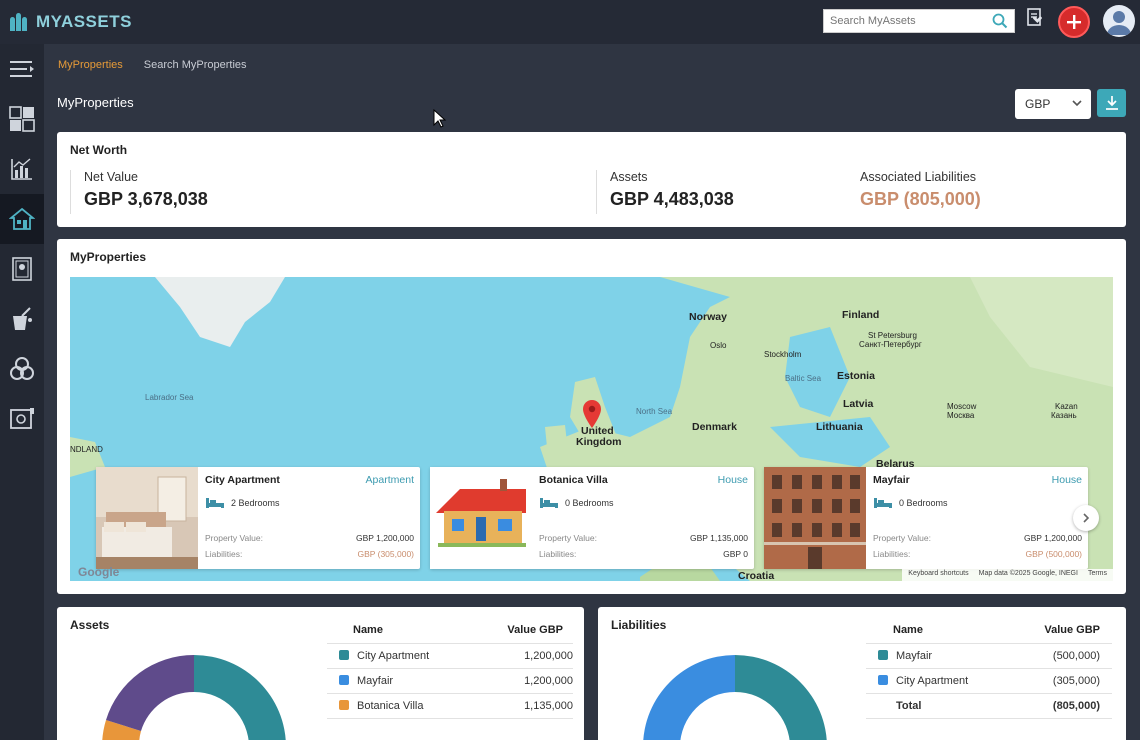 This screenshot has width=1140, height=740. What do you see at coordinates (385, 554) in the screenshot?
I see `property-liabilities: GBP (305,000)` at bounding box center [385, 554].